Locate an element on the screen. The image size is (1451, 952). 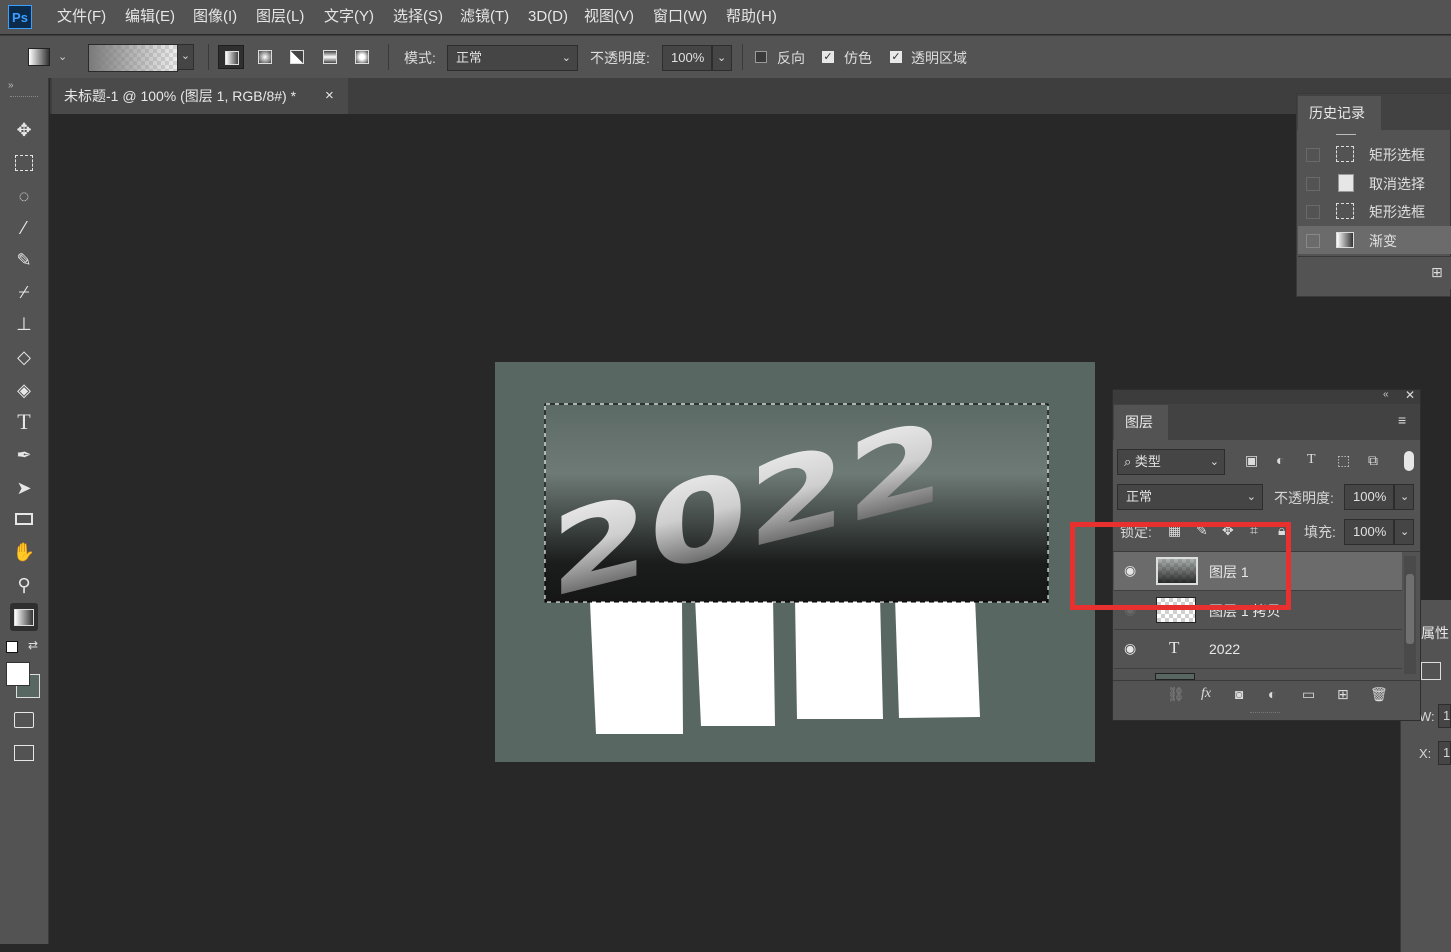
hand-tool-icon: ✋ is located at coordinates (24, 552).